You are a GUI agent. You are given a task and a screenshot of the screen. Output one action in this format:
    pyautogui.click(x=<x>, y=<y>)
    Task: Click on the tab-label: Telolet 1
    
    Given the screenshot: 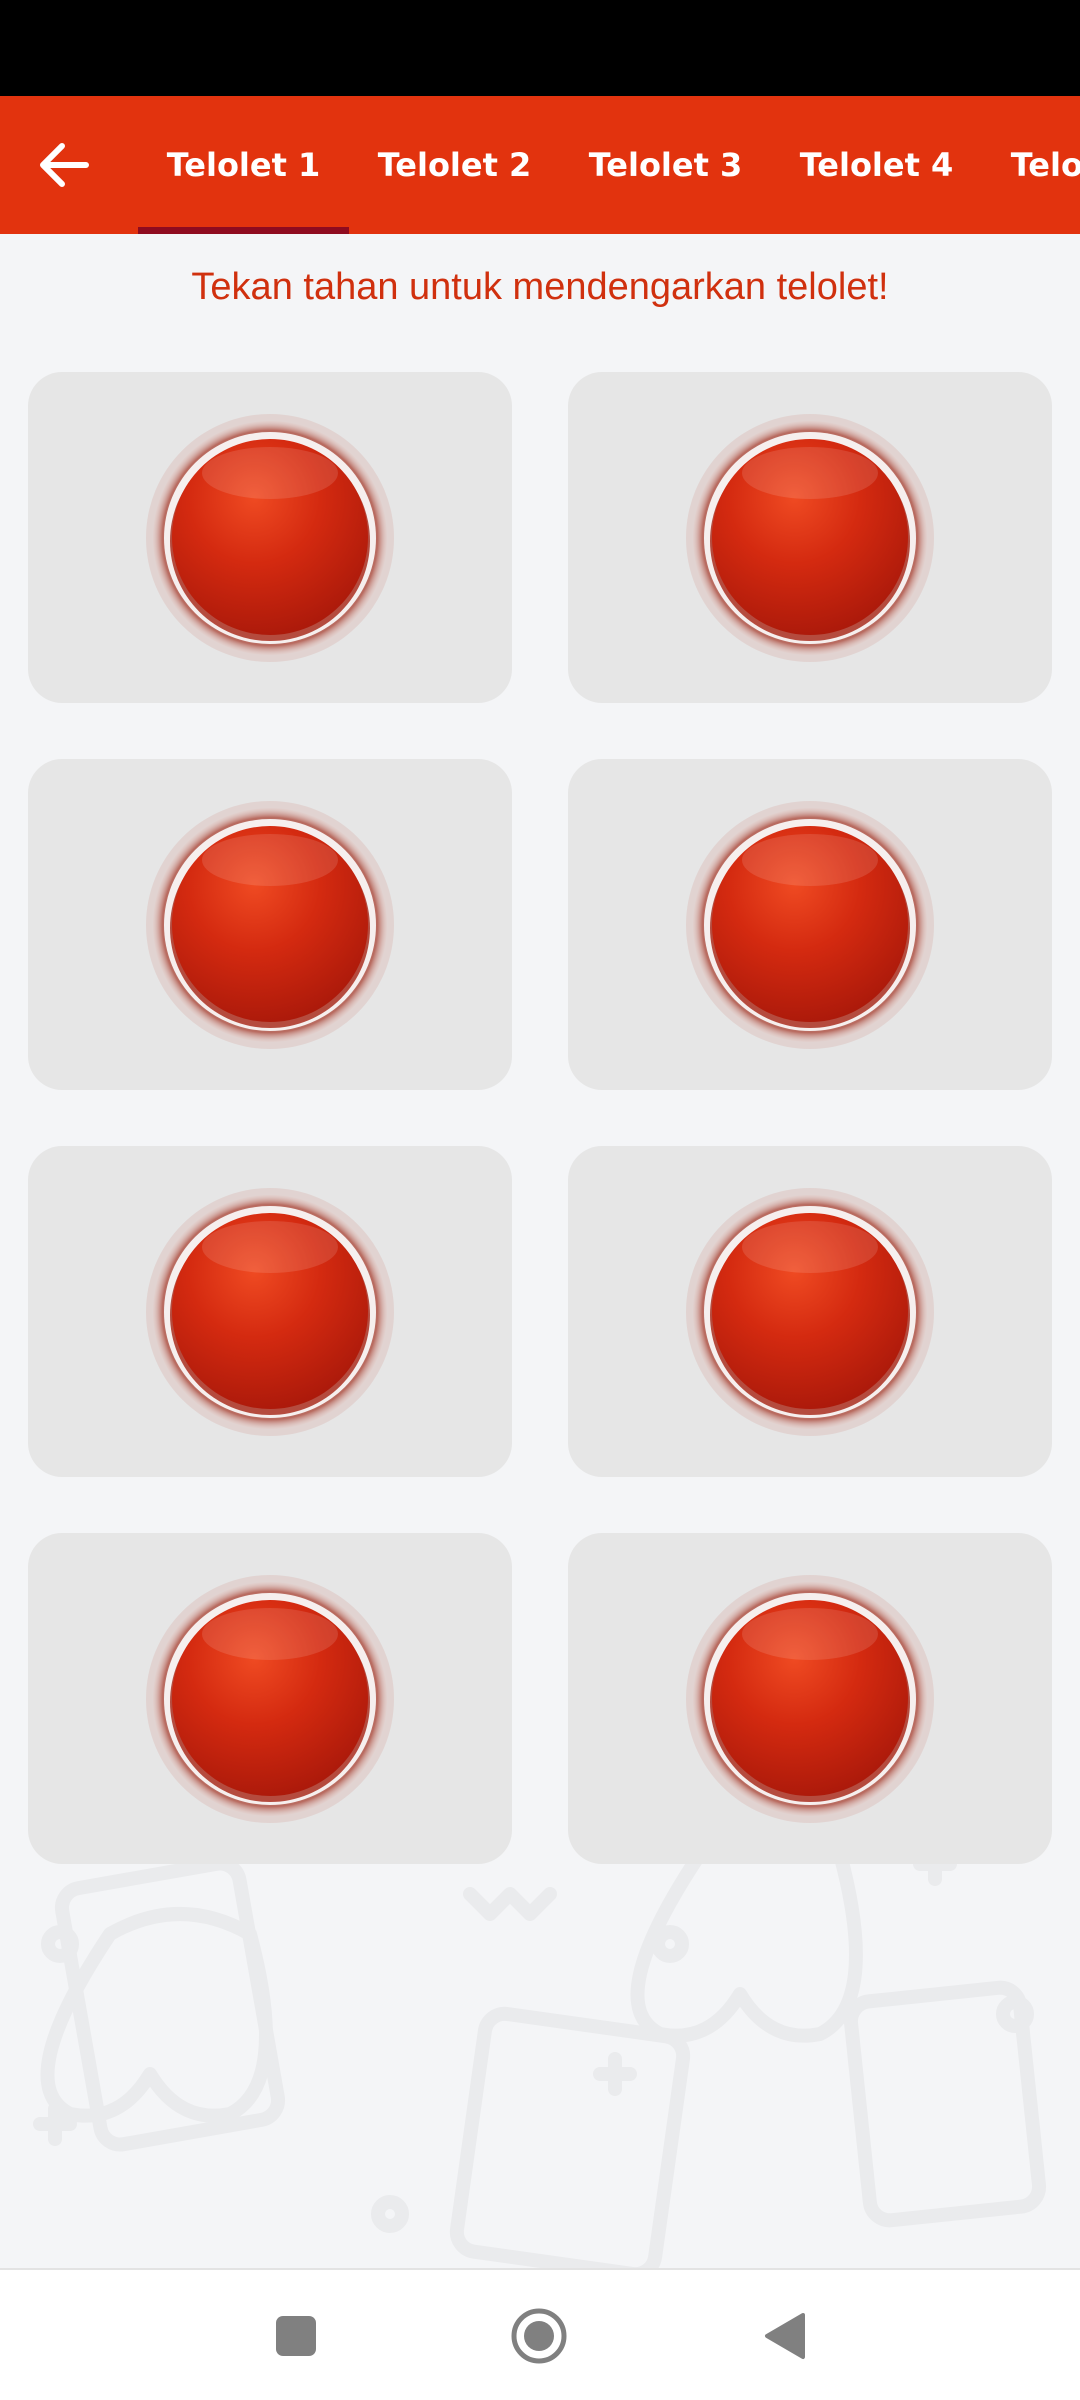 What is the action you would take?
    pyautogui.click(x=243, y=165)
    